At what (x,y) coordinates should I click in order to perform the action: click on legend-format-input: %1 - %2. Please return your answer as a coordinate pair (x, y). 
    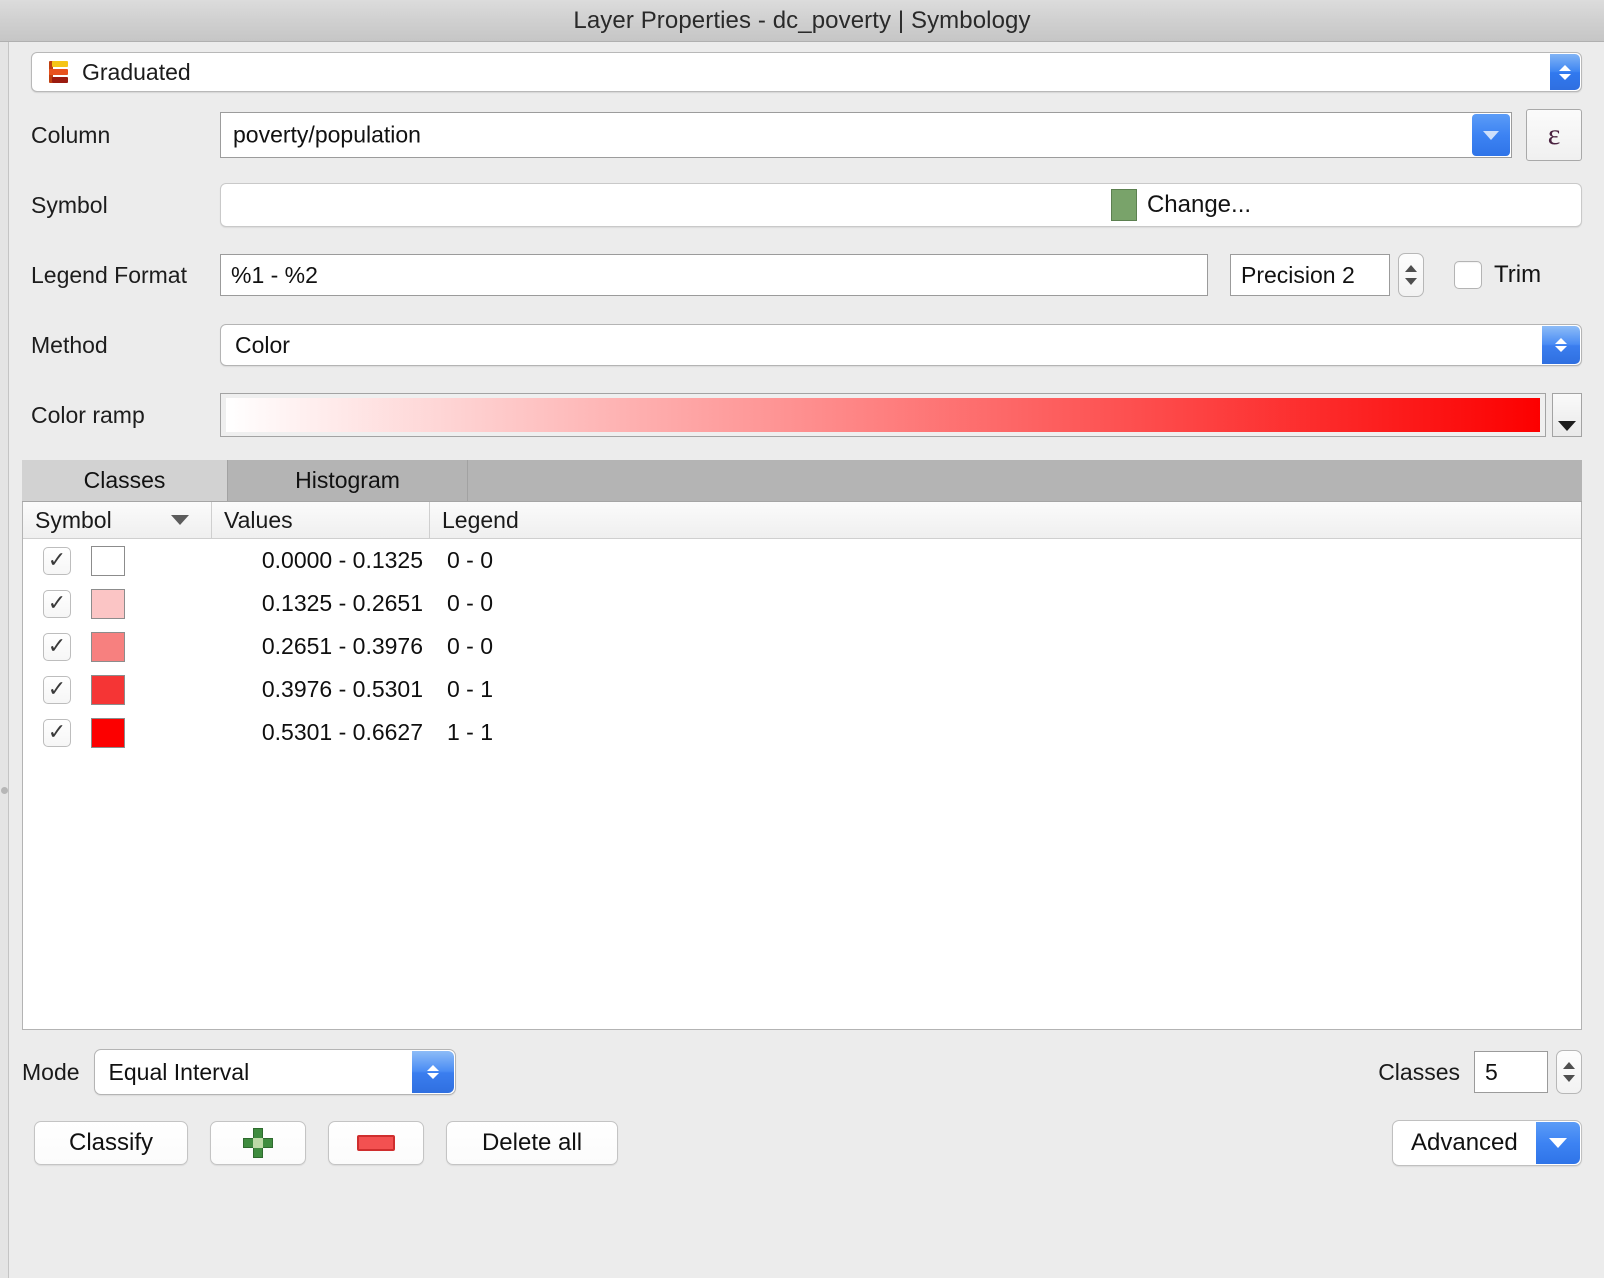
    Looking at the image, I should click on (714, 275).